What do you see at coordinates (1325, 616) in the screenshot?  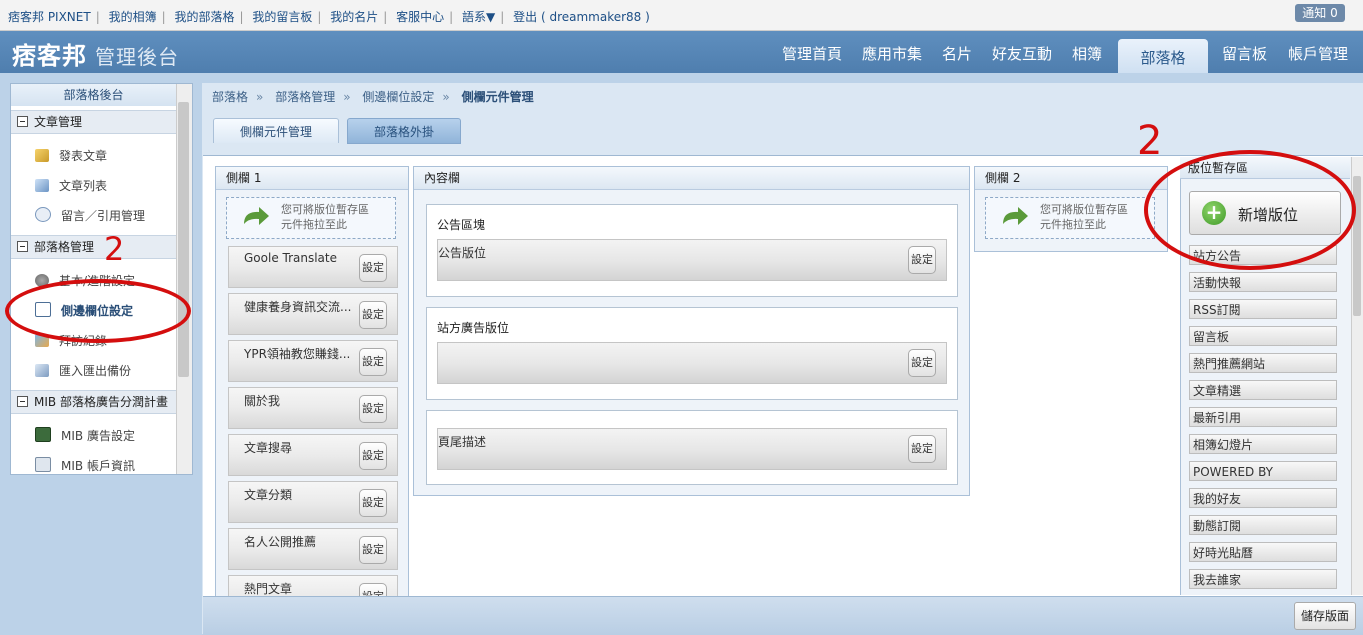 I see `save-layout-button: 儲存版面` at bounding box center [1325, 616].